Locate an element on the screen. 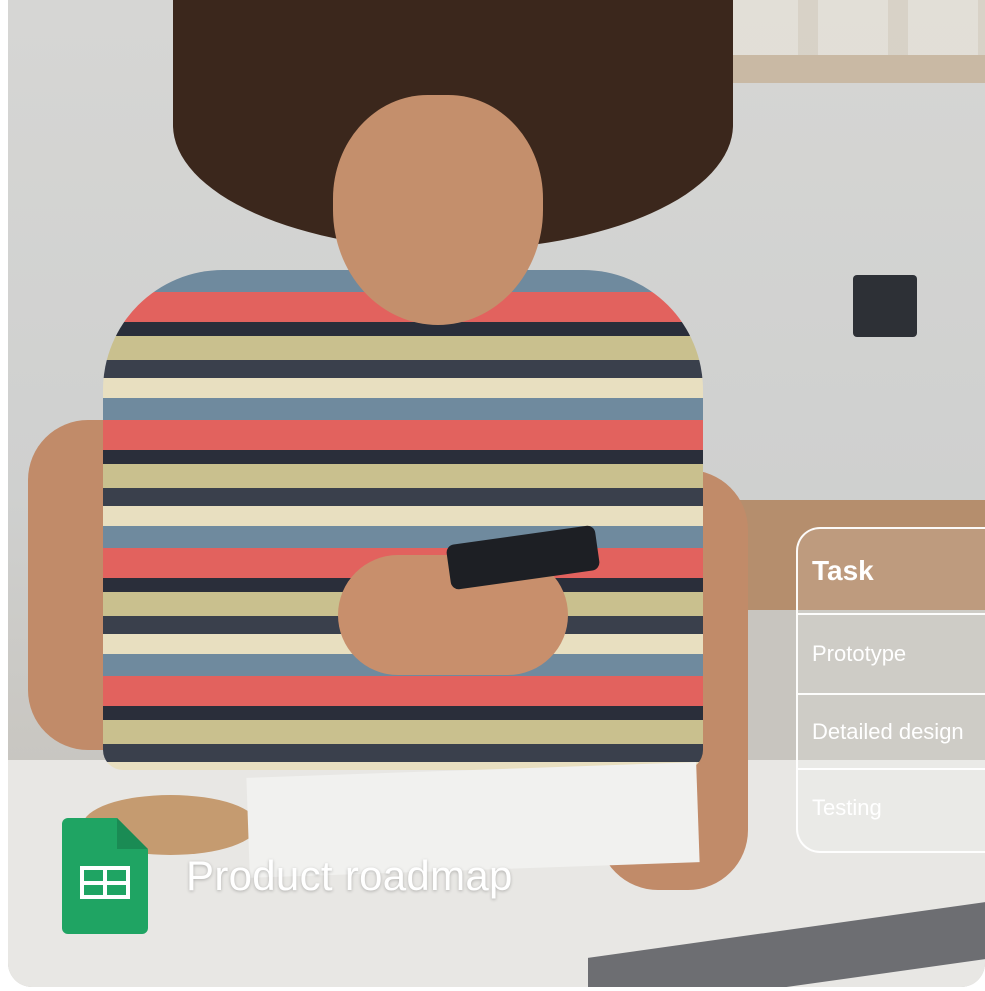 This screenshot has width=985, height=991. task-table: Task Prototype Detailed design Testing is located at coordinates (890, 690).